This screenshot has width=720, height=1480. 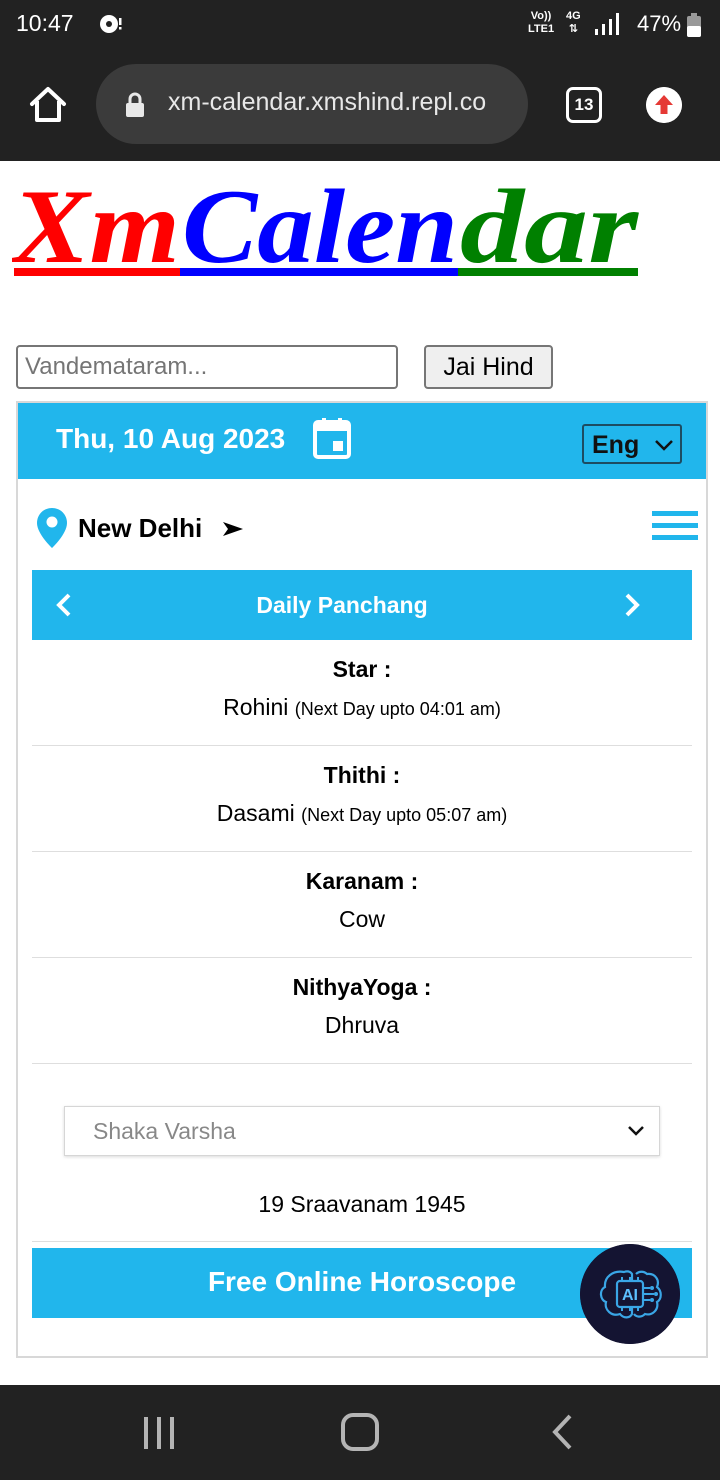 What do you see at coordinates (360, 25) in the screenshot?
I see `status-bar: 10:47 Vo)) LTE1 4G ⇅ 47%` at bounding box center [360, 25].